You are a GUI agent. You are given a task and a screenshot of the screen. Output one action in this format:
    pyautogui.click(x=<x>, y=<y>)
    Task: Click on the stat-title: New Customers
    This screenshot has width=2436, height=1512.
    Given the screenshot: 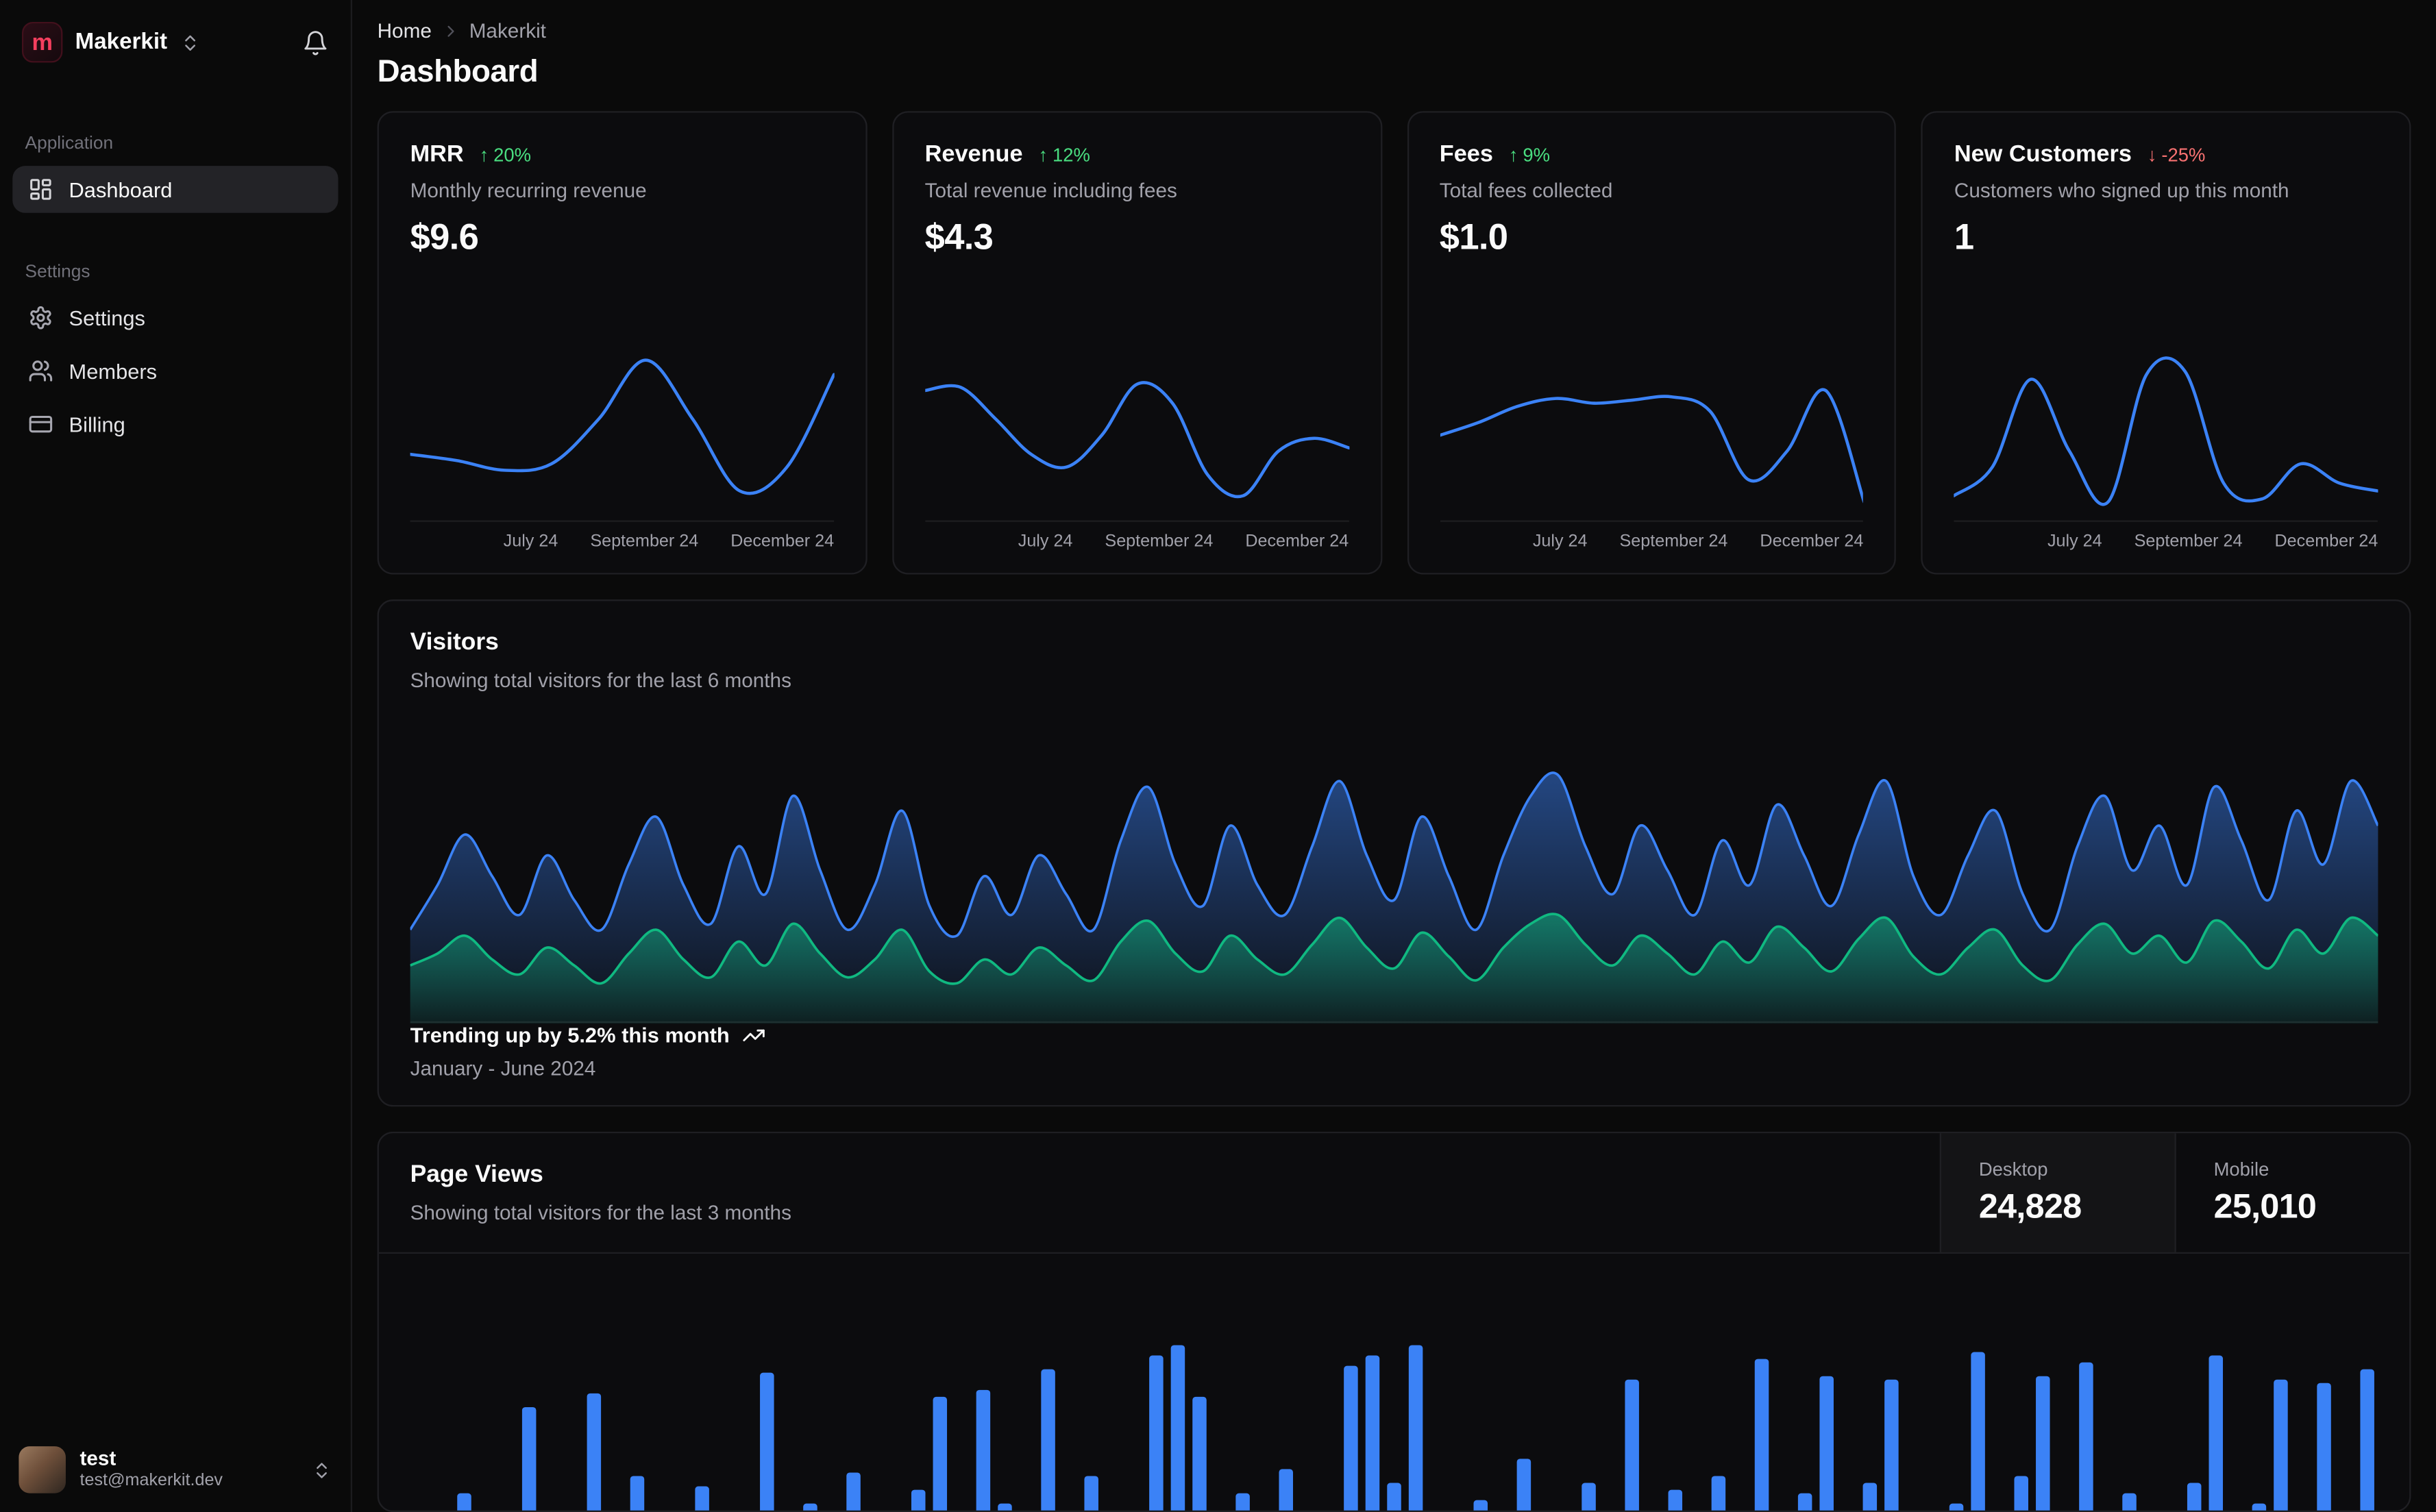 What is the action you would take?
    pyautogui.click(x=2043, y=154)
    